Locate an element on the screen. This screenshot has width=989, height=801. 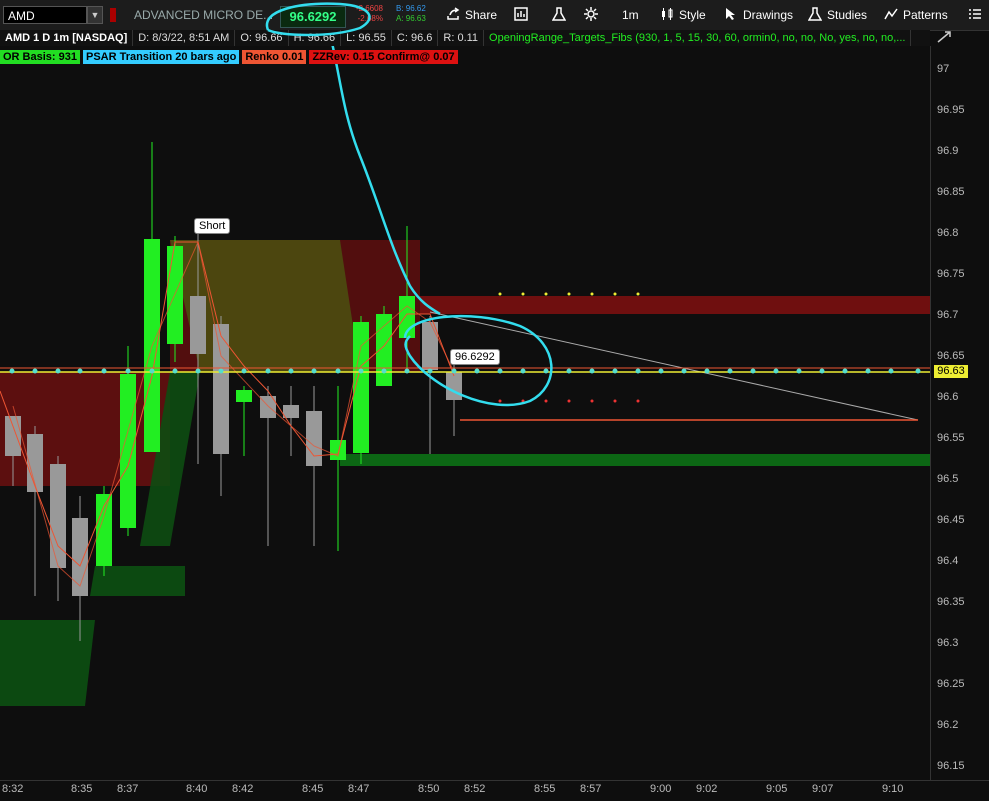
x-tick: 8:50 is located at coordinates (429, 789).